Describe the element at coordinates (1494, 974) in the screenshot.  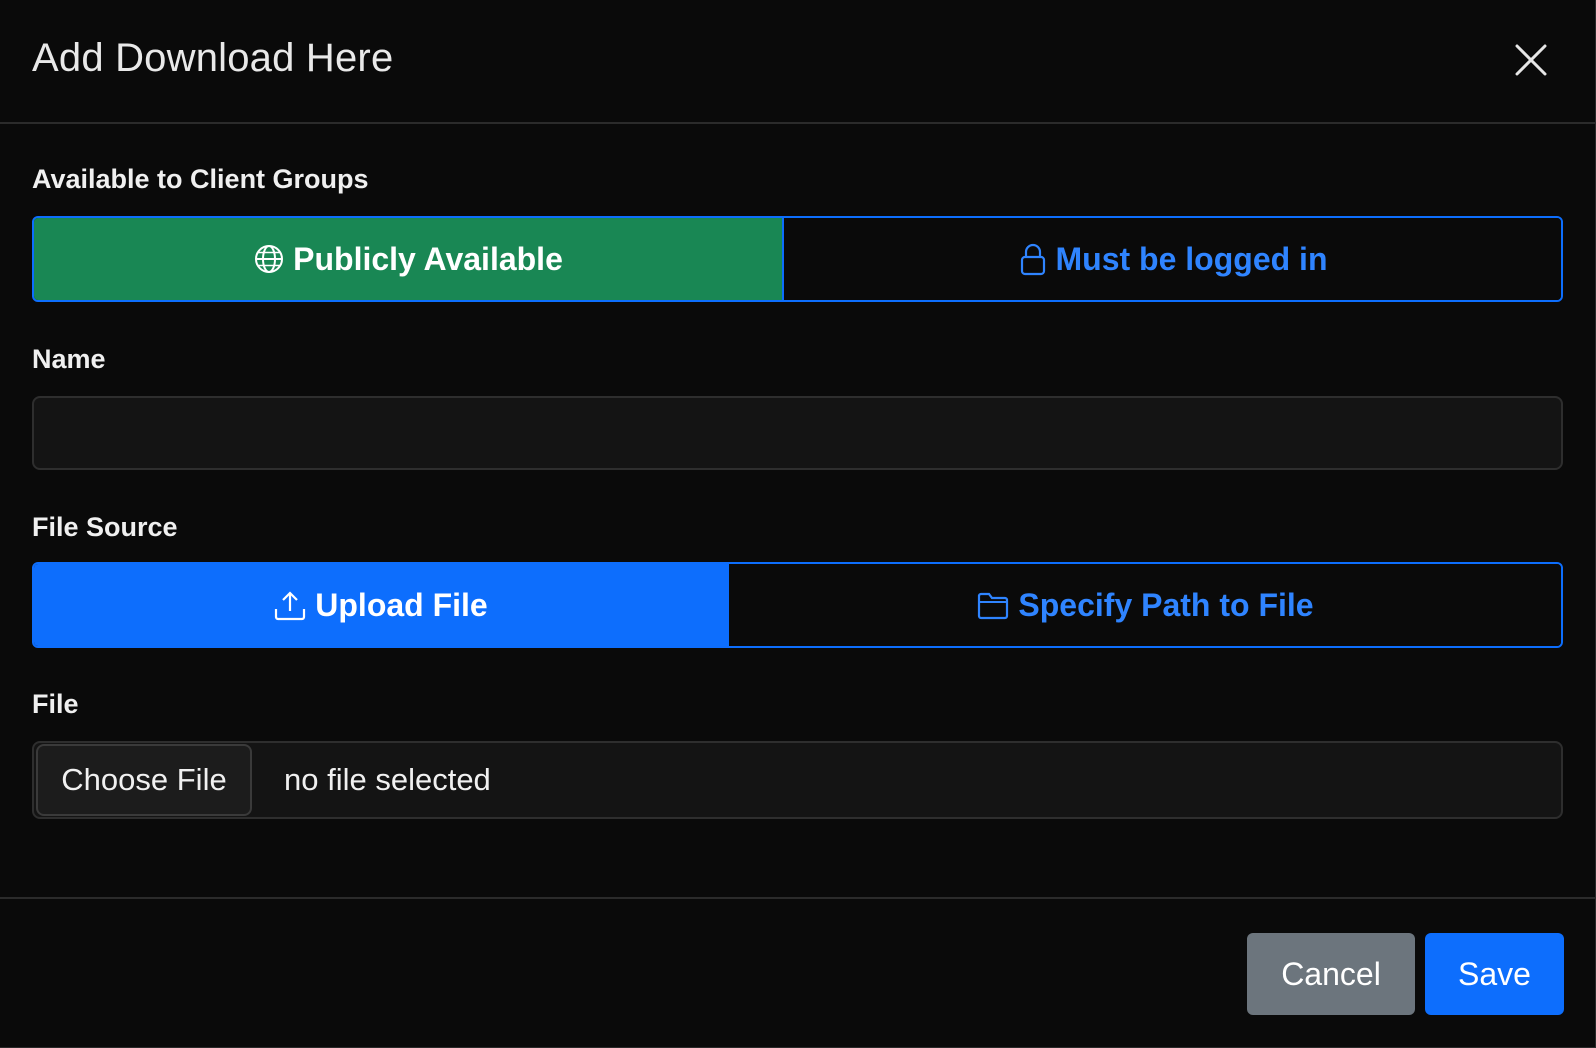
I see `save-button: Save` at that location.